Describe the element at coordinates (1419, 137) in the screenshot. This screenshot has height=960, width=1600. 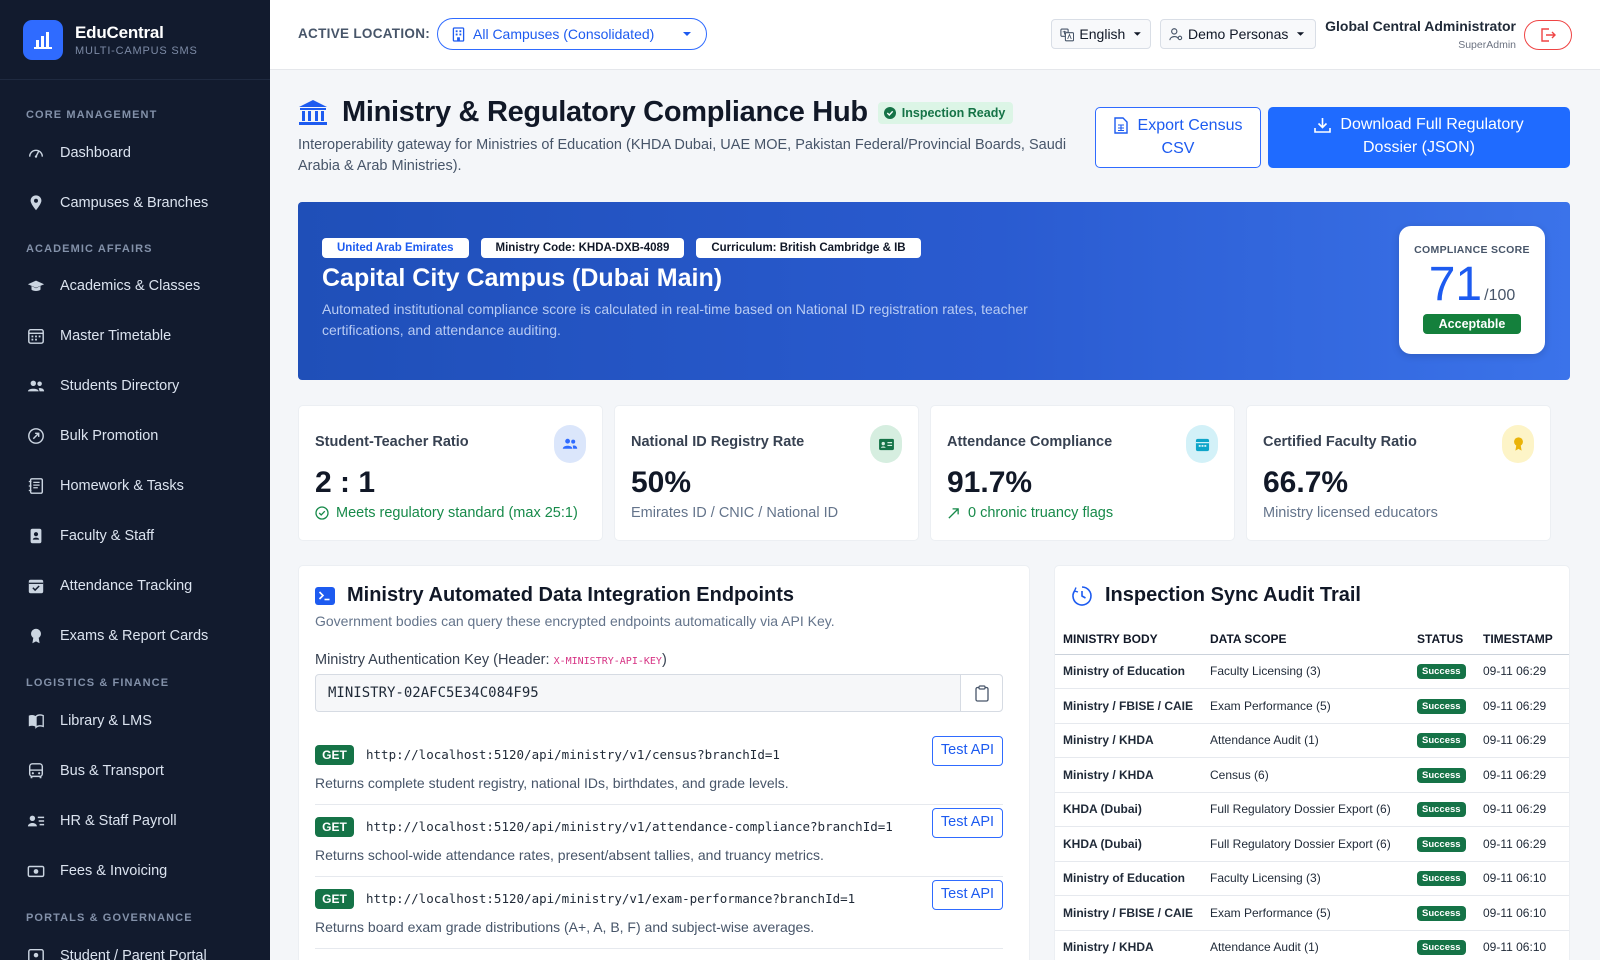
I see `download-dossier-button: Download Full Regulatory Dossier (JSON)` at that location.